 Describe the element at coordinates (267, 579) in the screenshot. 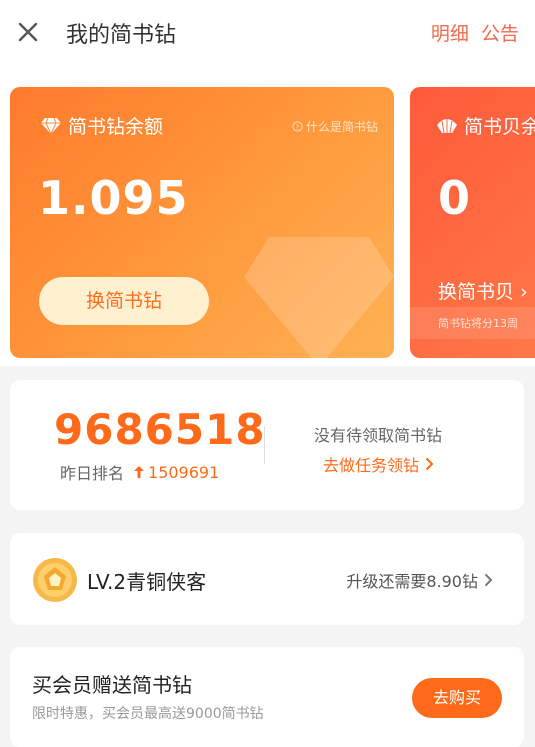

I see `level-panel: LV.2青铜侠客 升级还需要8.90钻` at that location.